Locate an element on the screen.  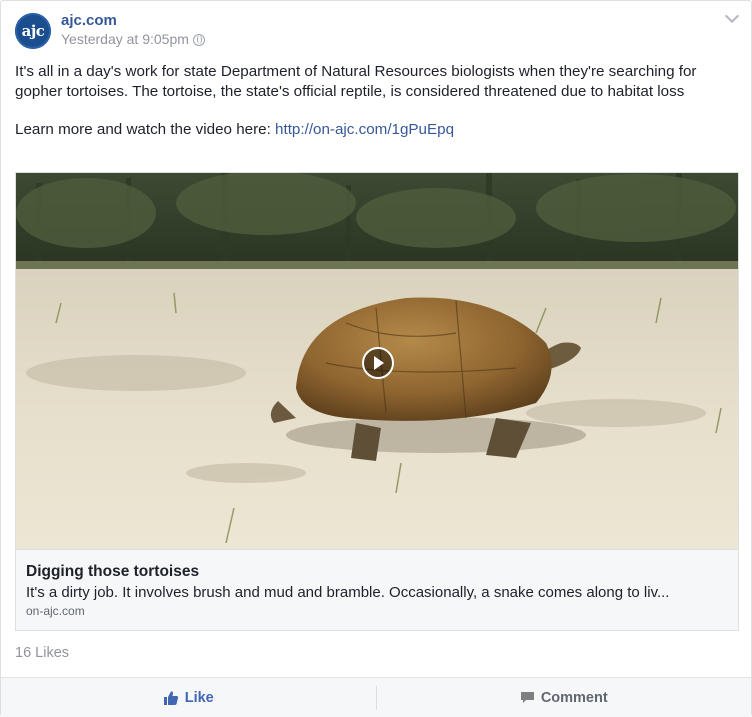
link-title: Digging those tortoises is located at coordinates (378, 571).